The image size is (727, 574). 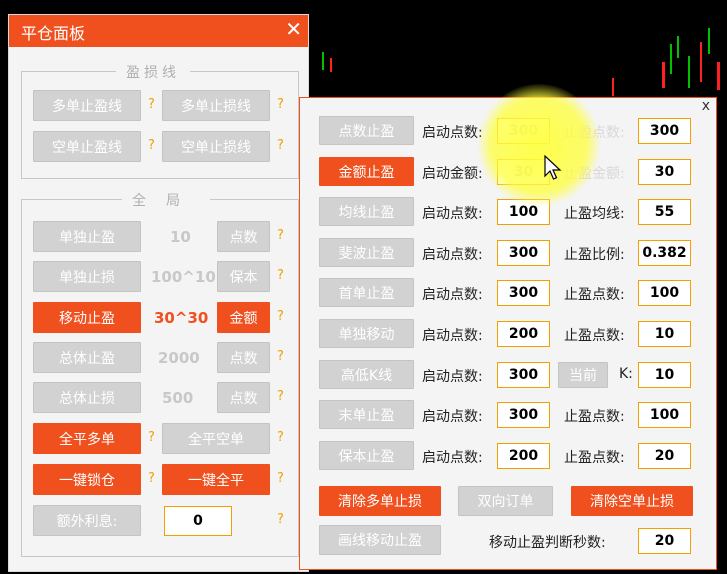 What do you see at coordinates (87, 438) in the screenshot?
I see `close-all-buy-button: 全平多单` at bounding box center [87, 438].